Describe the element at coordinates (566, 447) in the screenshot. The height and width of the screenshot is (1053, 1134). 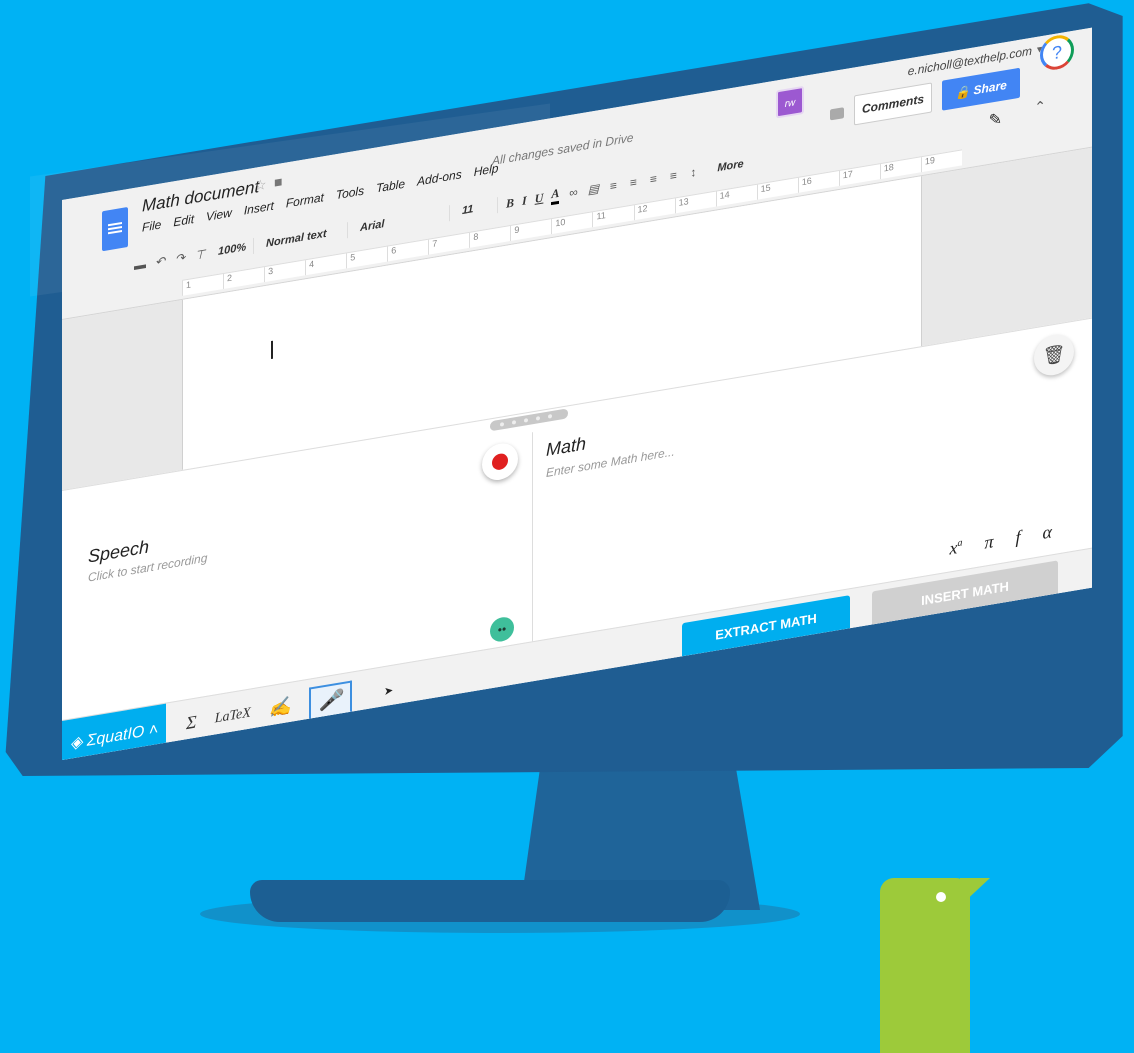
I see `math-title: Math` at that location.